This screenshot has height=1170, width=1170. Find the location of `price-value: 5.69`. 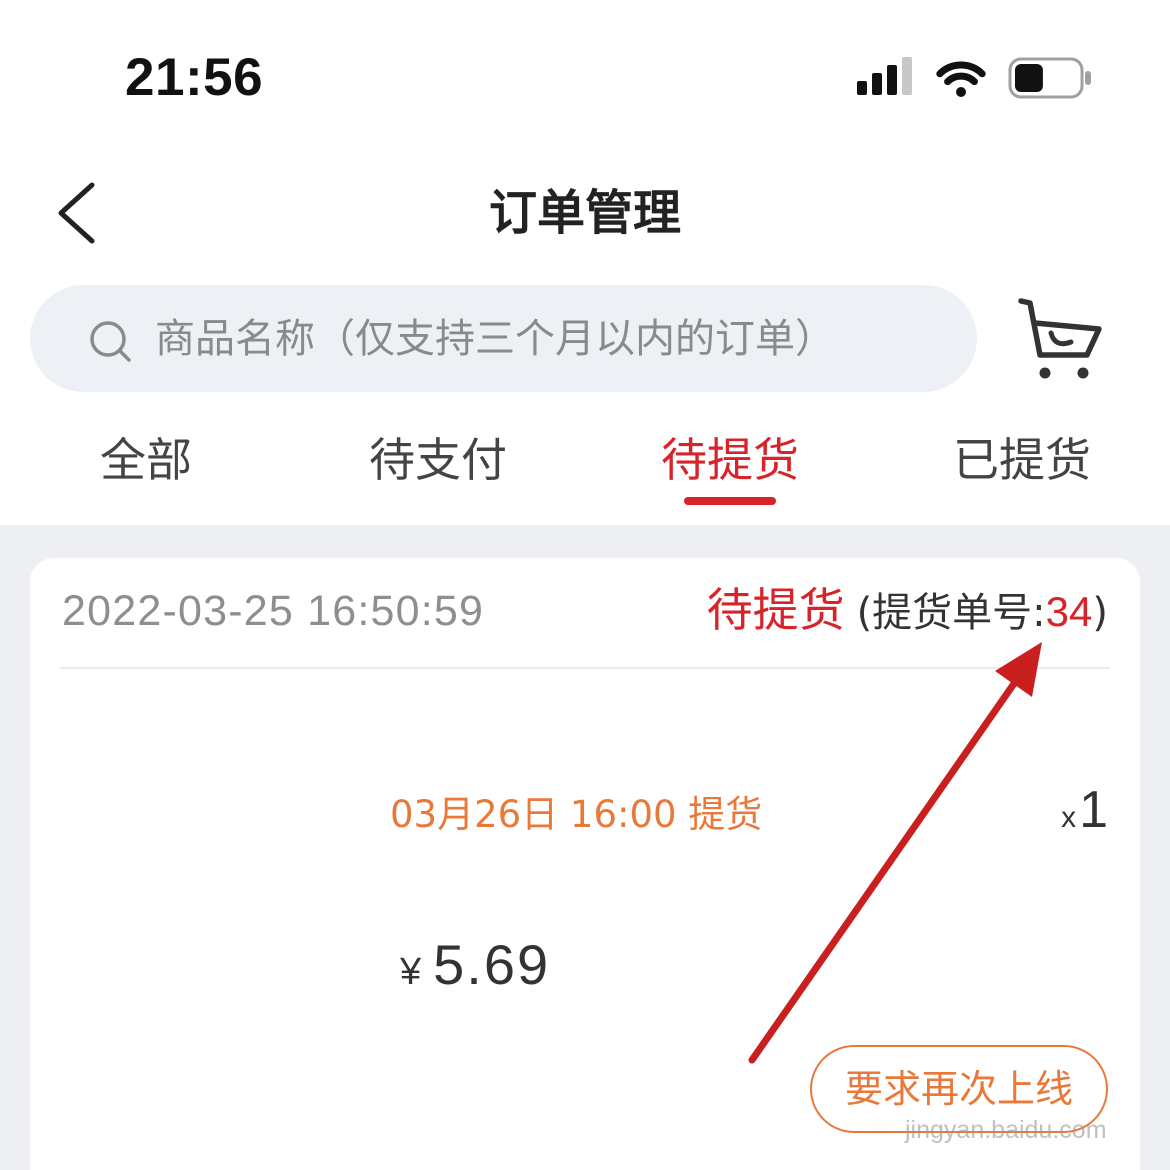

price-value: 5.69 is located at coordinates (492, 964).